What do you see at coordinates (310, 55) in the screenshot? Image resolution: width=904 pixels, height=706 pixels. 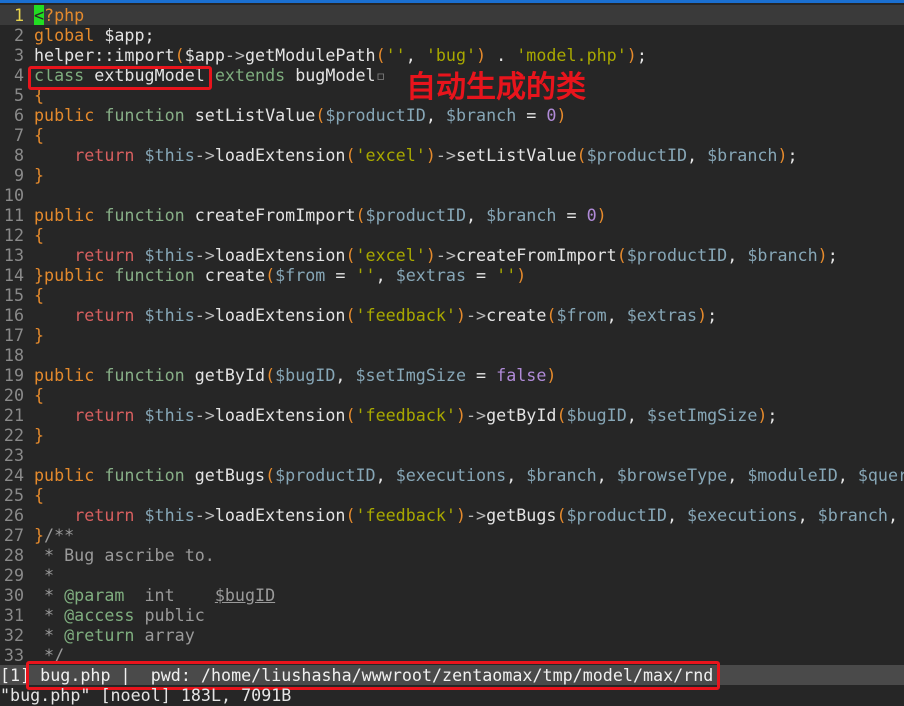 I see `code-token: getModulePath` at bounding box center [310, 55].